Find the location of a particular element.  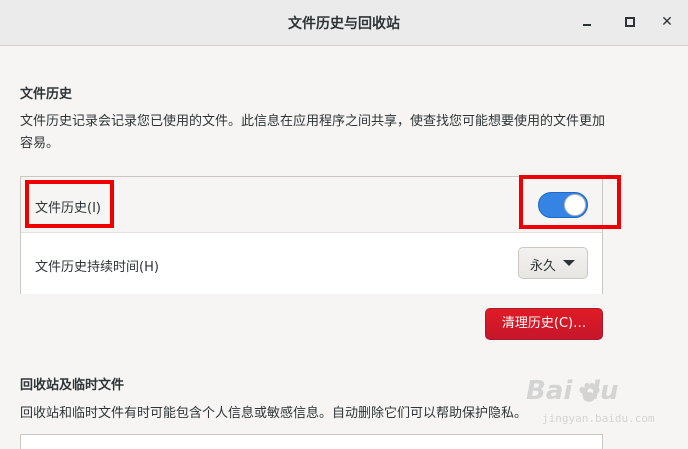

close-icon: ✕ is located at coordinates (667, 22).